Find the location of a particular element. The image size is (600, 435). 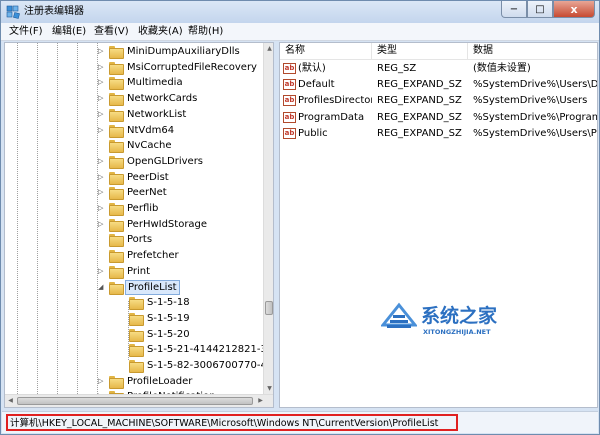

tree-item: S-1-5-19 is located at coordinates (134, 318).